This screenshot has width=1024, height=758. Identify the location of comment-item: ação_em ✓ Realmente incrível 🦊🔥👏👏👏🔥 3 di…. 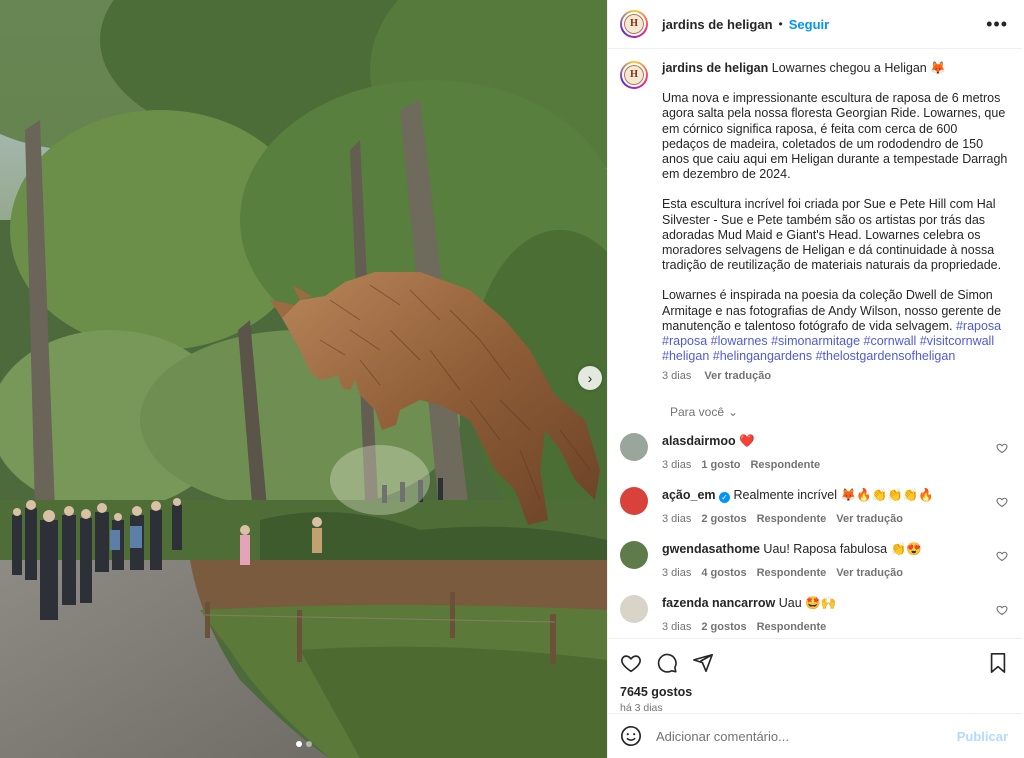
(814, 506).